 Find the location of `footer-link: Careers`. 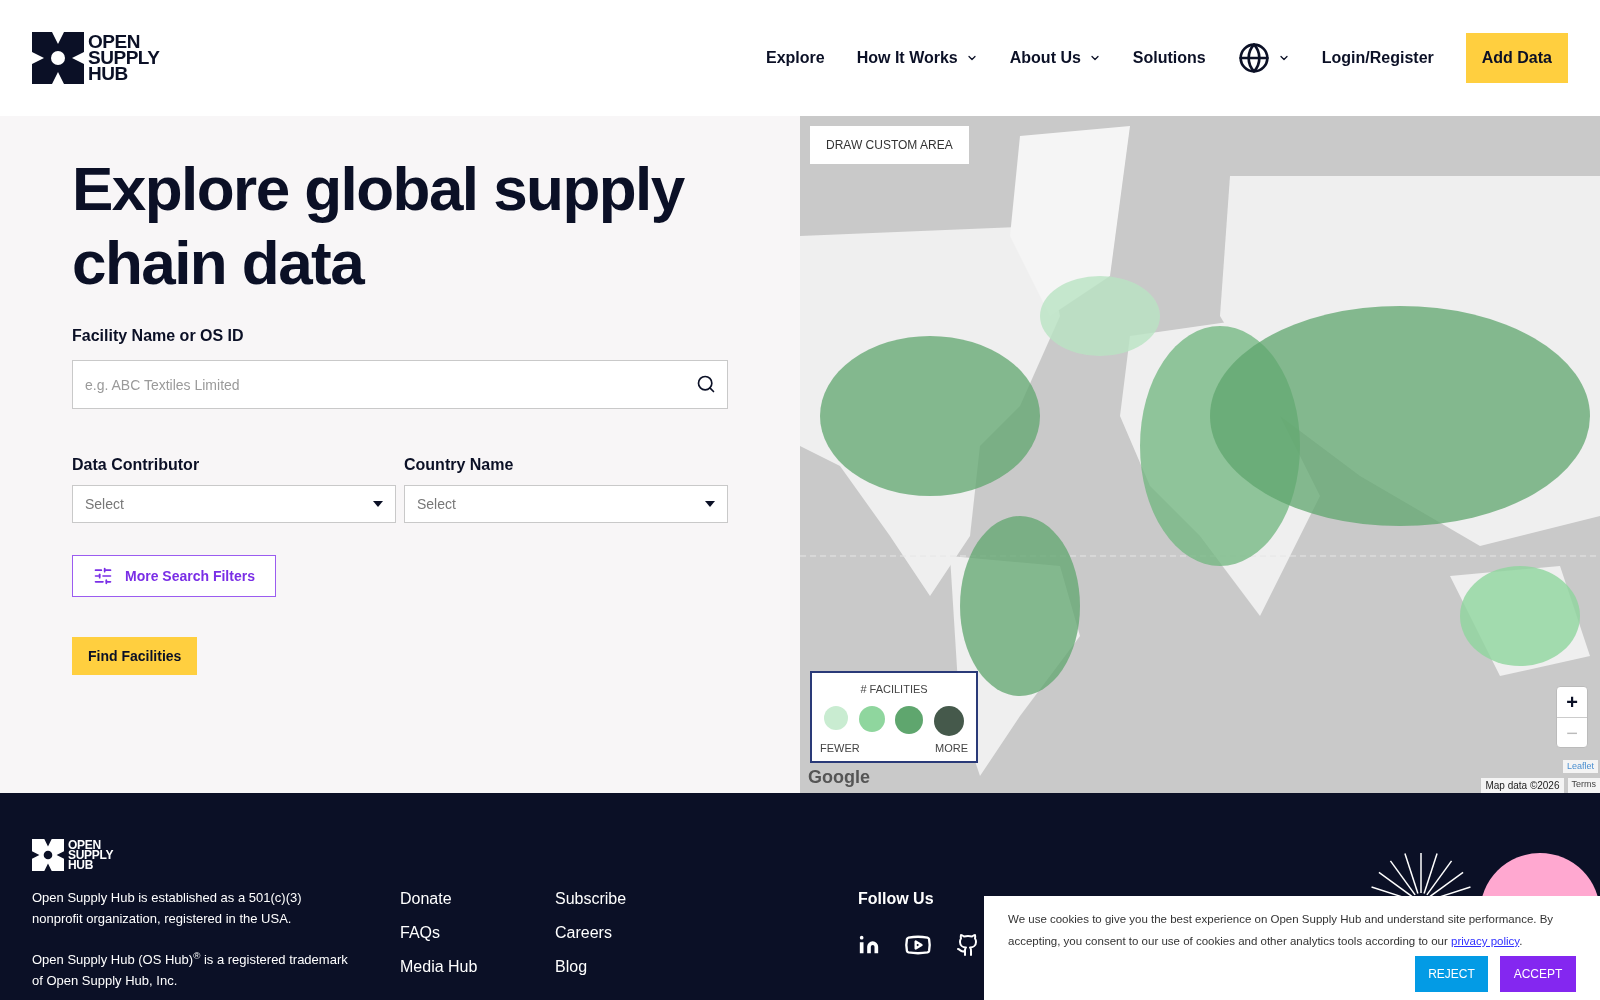

footer-link: Careers is located at coordinates (706, 933).